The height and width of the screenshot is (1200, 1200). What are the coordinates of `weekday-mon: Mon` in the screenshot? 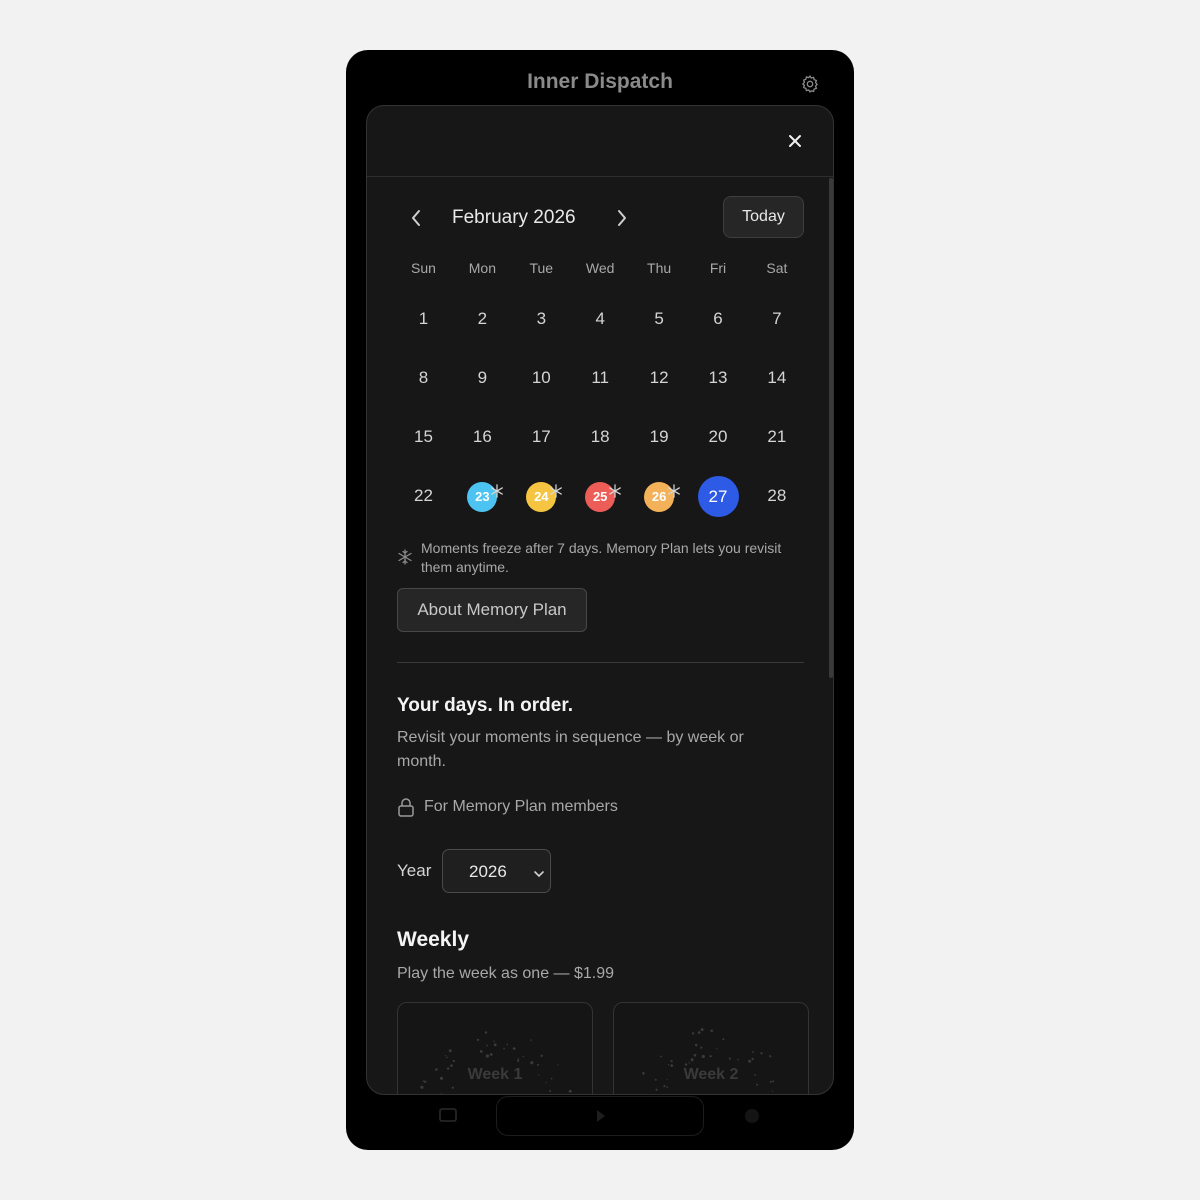 It's located at (482, 268).